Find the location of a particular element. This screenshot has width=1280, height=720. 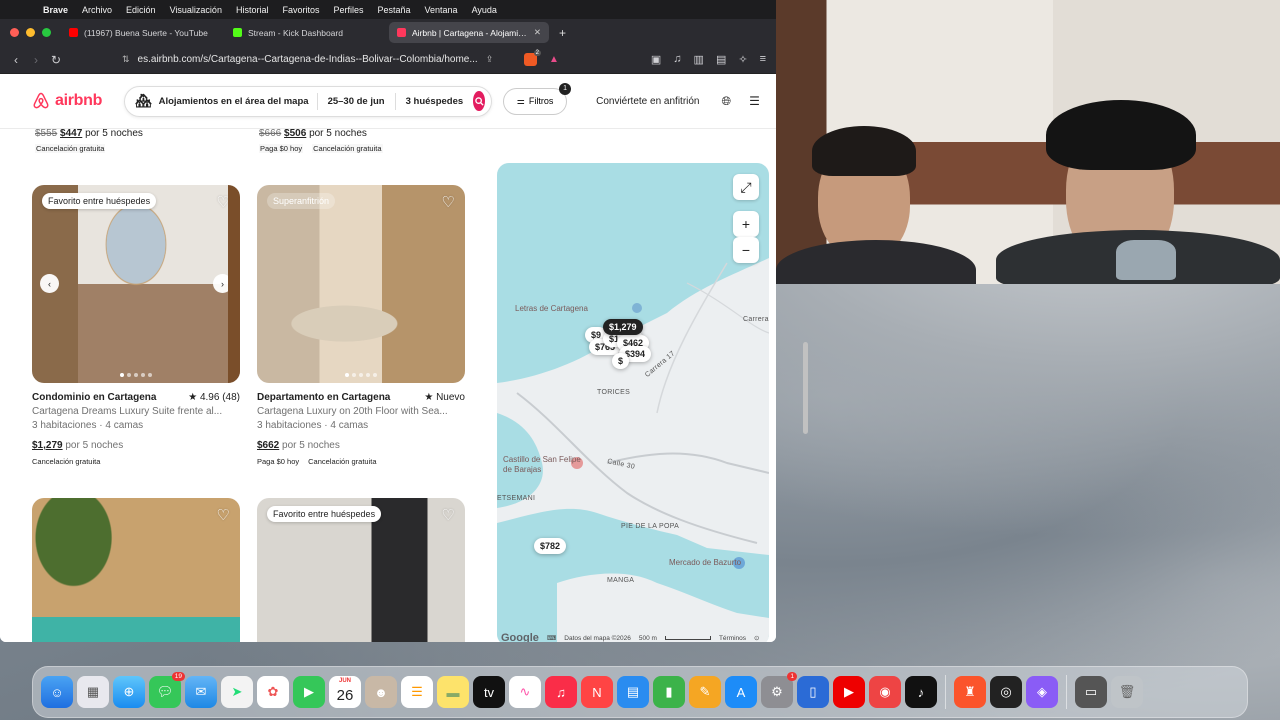

search-button is located at coordinates (479, 101).